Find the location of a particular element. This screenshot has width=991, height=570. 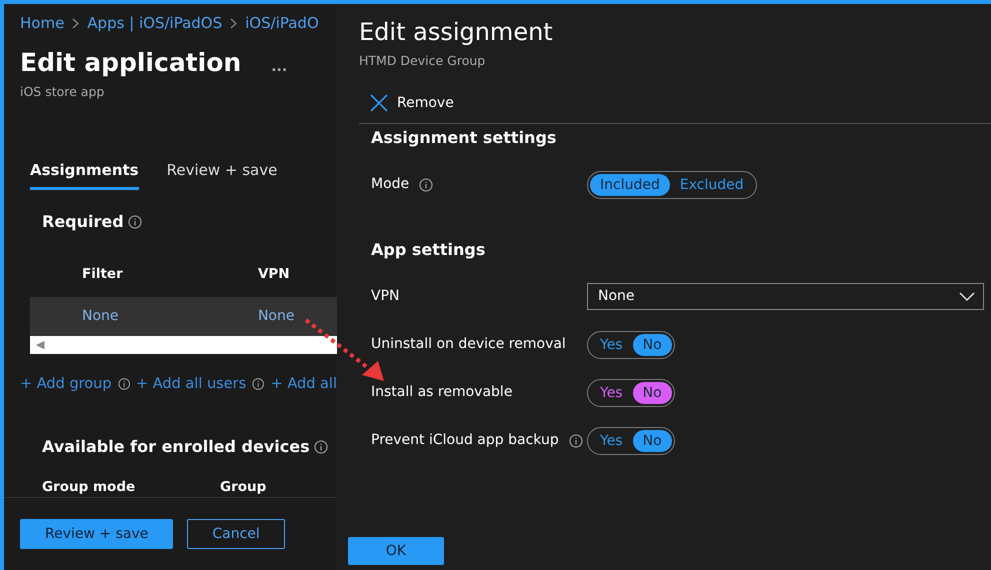

section-title: App settings is located at coordinates (428, 249).